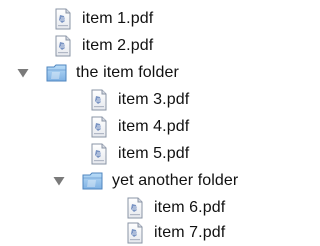  Describe the element at coordinates (154, 153) in the screenshot. I see `file-name-label: item 5.pdf` at that location.